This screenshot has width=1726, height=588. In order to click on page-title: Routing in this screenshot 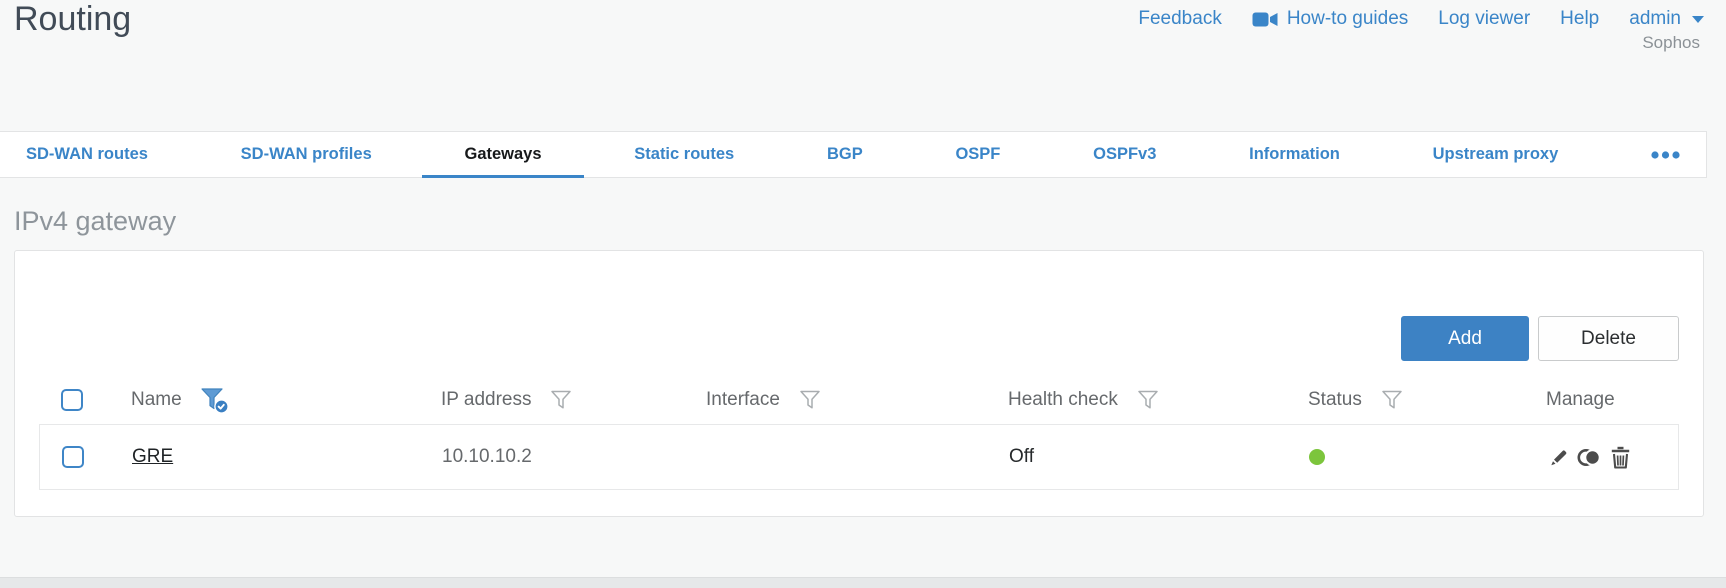, I will do `click(73, 19)`.